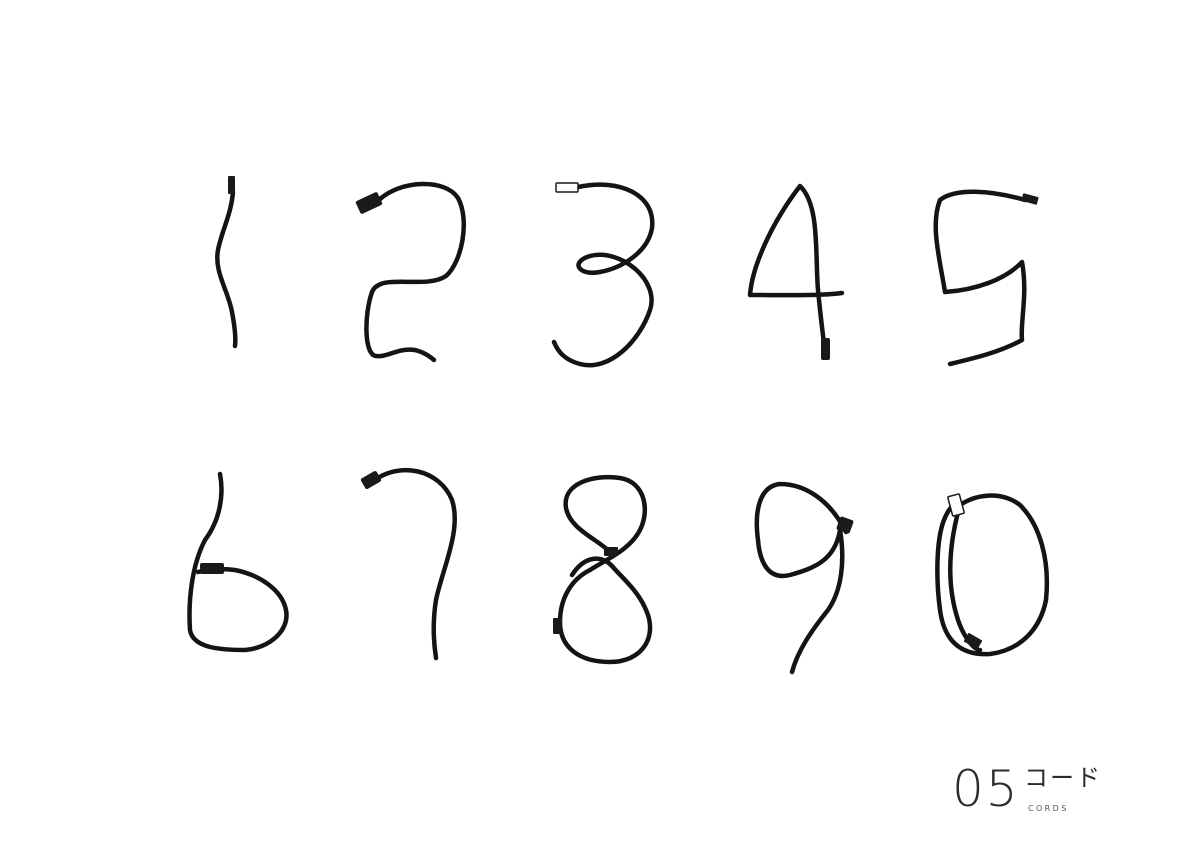  What do you see at coordinates (986, 789) in the screenshot?
I see `caption-number: 05` at bounding box center [986, 789].